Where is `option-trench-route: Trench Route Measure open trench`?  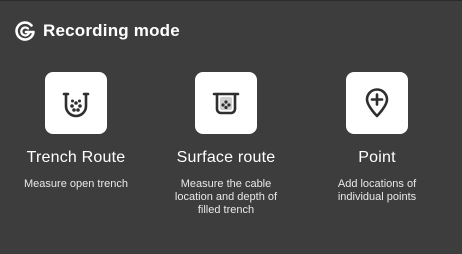 option-trench-route: Trench Route Measure open trench is located at coordinates (76, 131).